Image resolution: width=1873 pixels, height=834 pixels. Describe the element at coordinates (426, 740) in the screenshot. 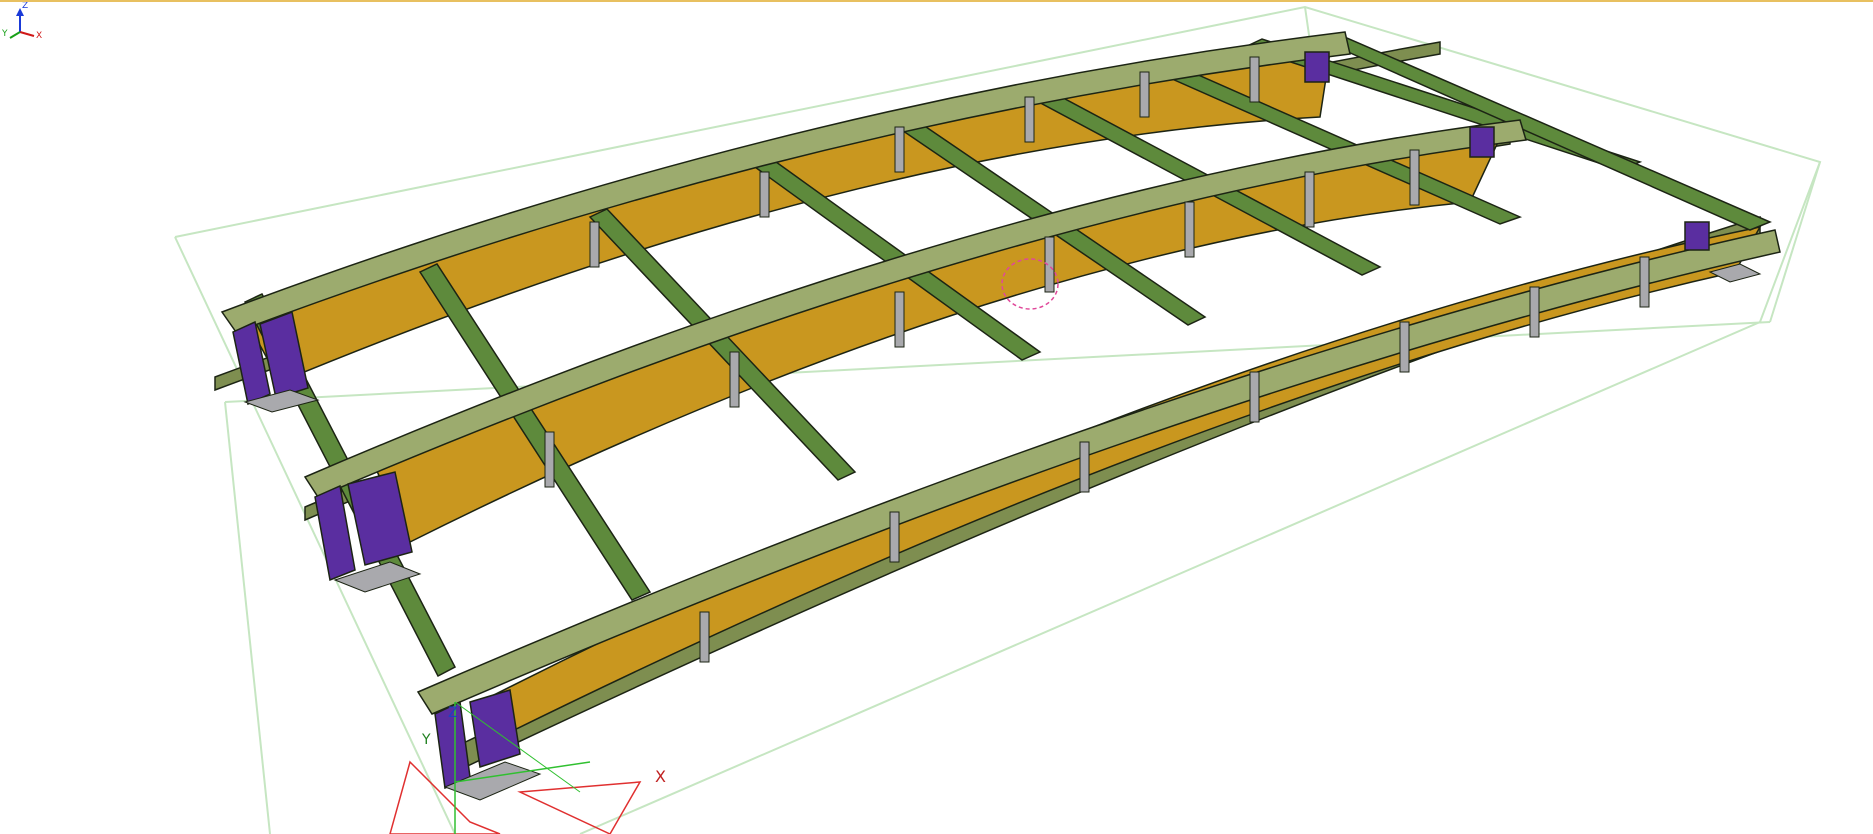

I see `axis-label-y: Y` at that location.